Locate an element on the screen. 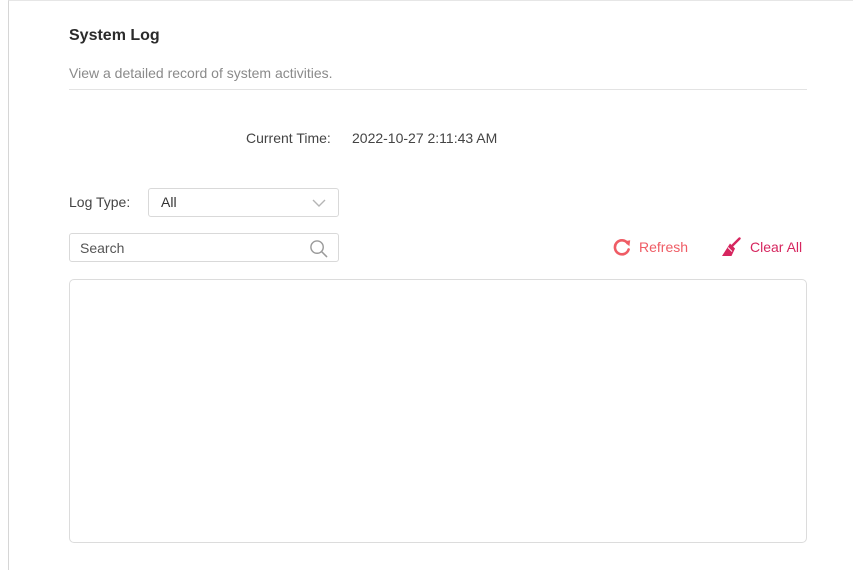 This screenshot has height=570, width=853. current-time-value: 2022-10-27 2:11:43 AM is located at coordinates (425, 138).